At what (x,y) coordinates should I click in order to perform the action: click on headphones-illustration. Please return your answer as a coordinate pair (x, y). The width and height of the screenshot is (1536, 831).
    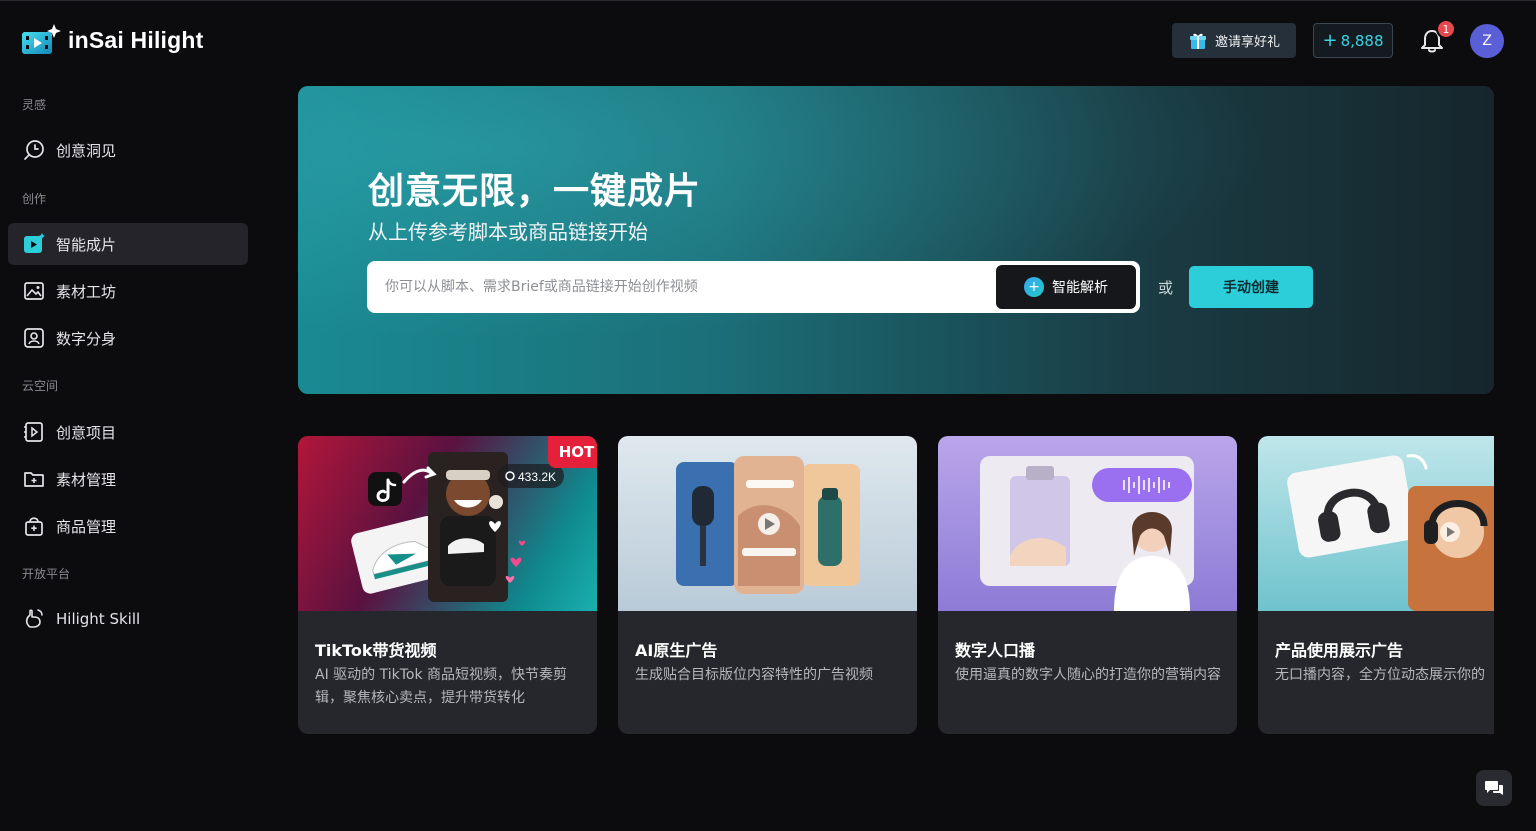
    Looking at the image, I should click on (1390, 532).